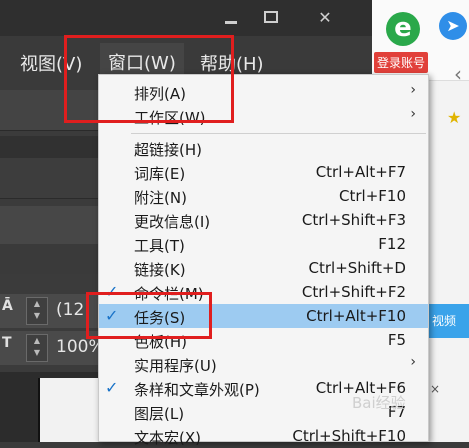 The image size is (469, 448). I want to click on menu-item-label: 文本宏(X), so click(167, 438).